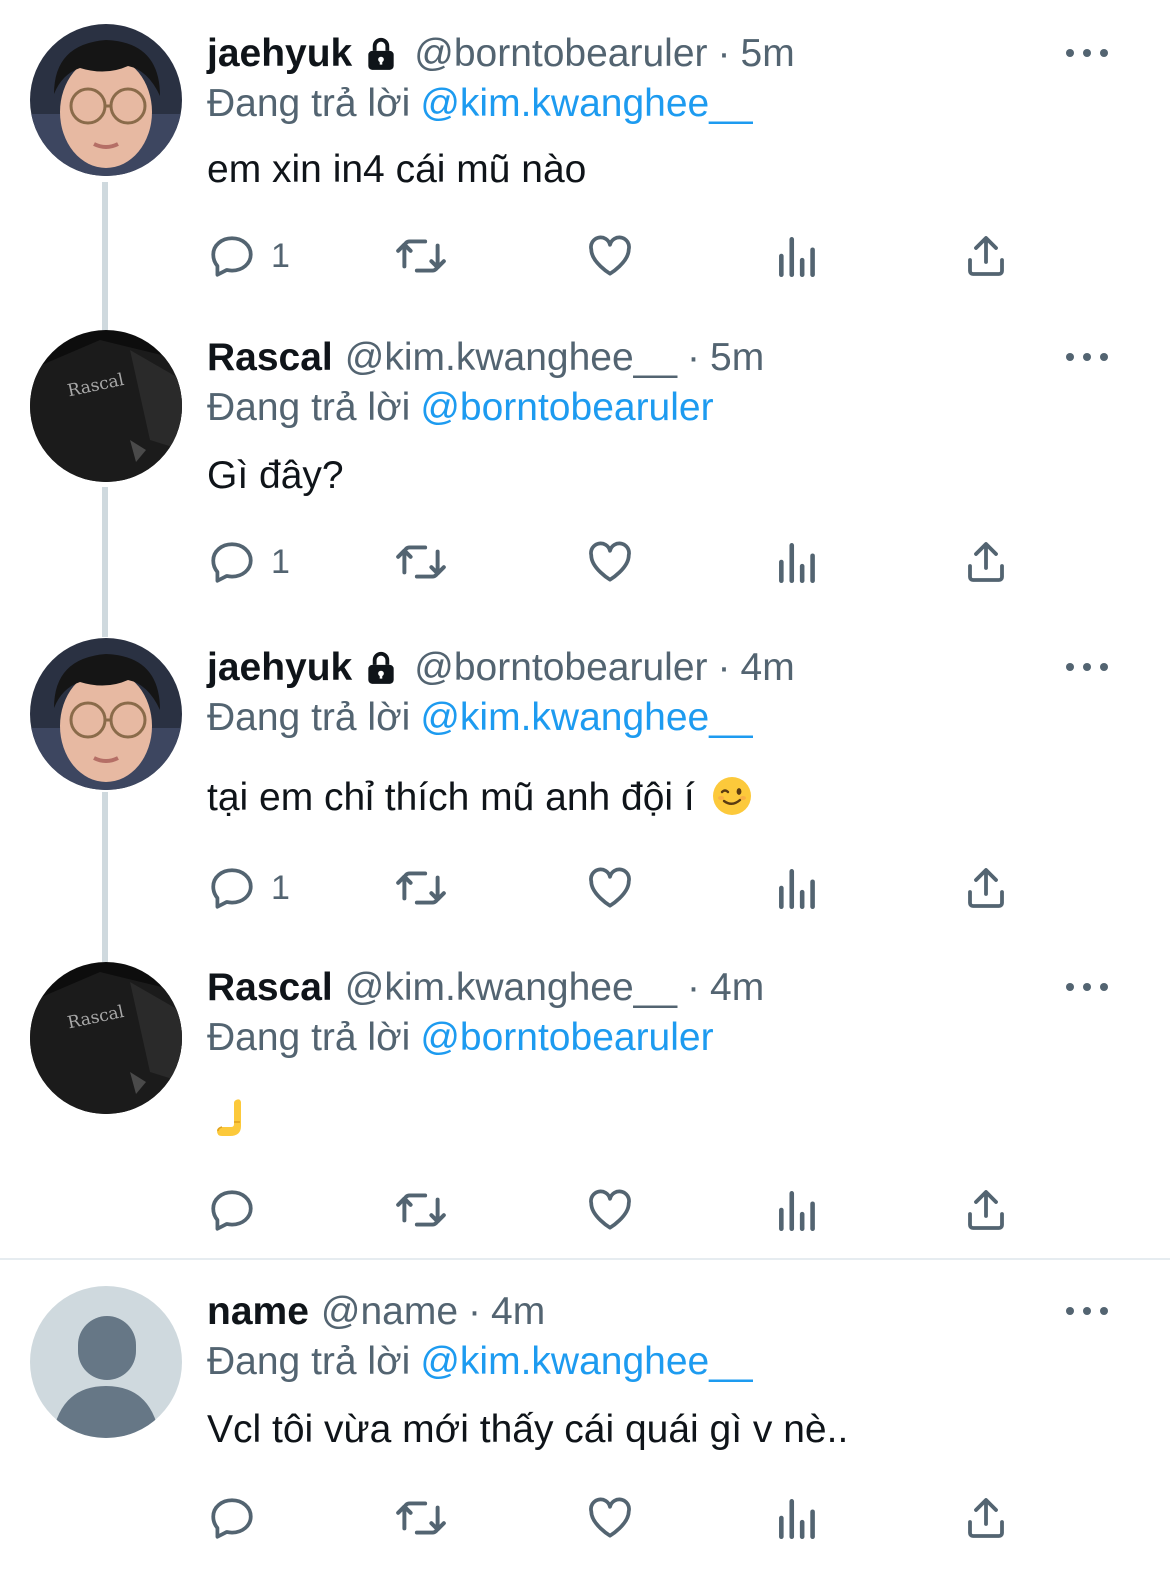 The height and width of the screenshot is (1596, 1170). Describe the element at coordinates (397, 169) in the screenshot. I see `tweet-text: em xin in4 cái mũ nào` at that location.